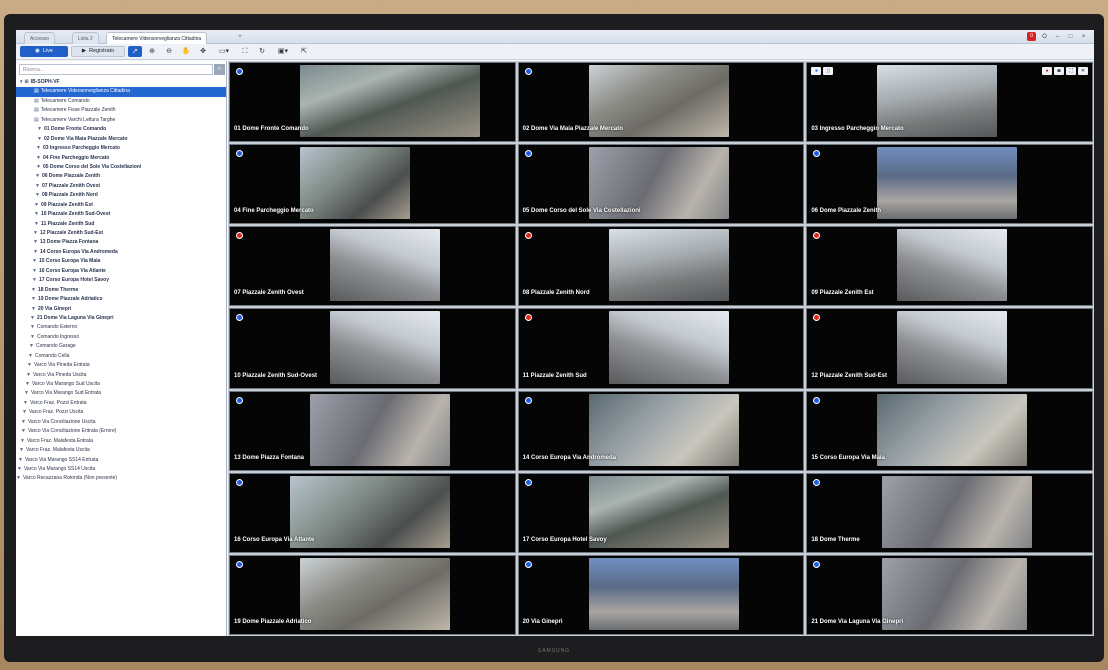  What do you see at coordinates (85, 38) in the screenshot?
I see `tab-lista: Lista 2` at bounding box center [85, 38].